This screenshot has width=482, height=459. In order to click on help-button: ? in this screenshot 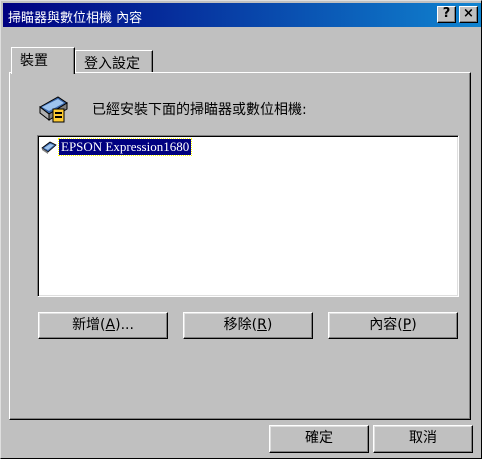, I will do `click(446, 14)`.